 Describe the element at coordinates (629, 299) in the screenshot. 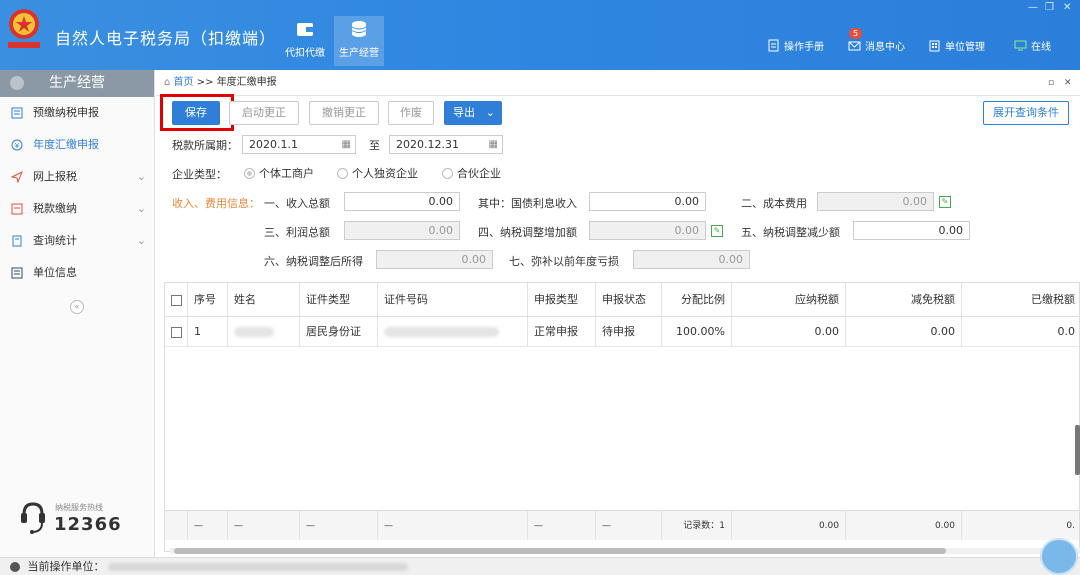

I see `col-header: 申报状态` at that location.